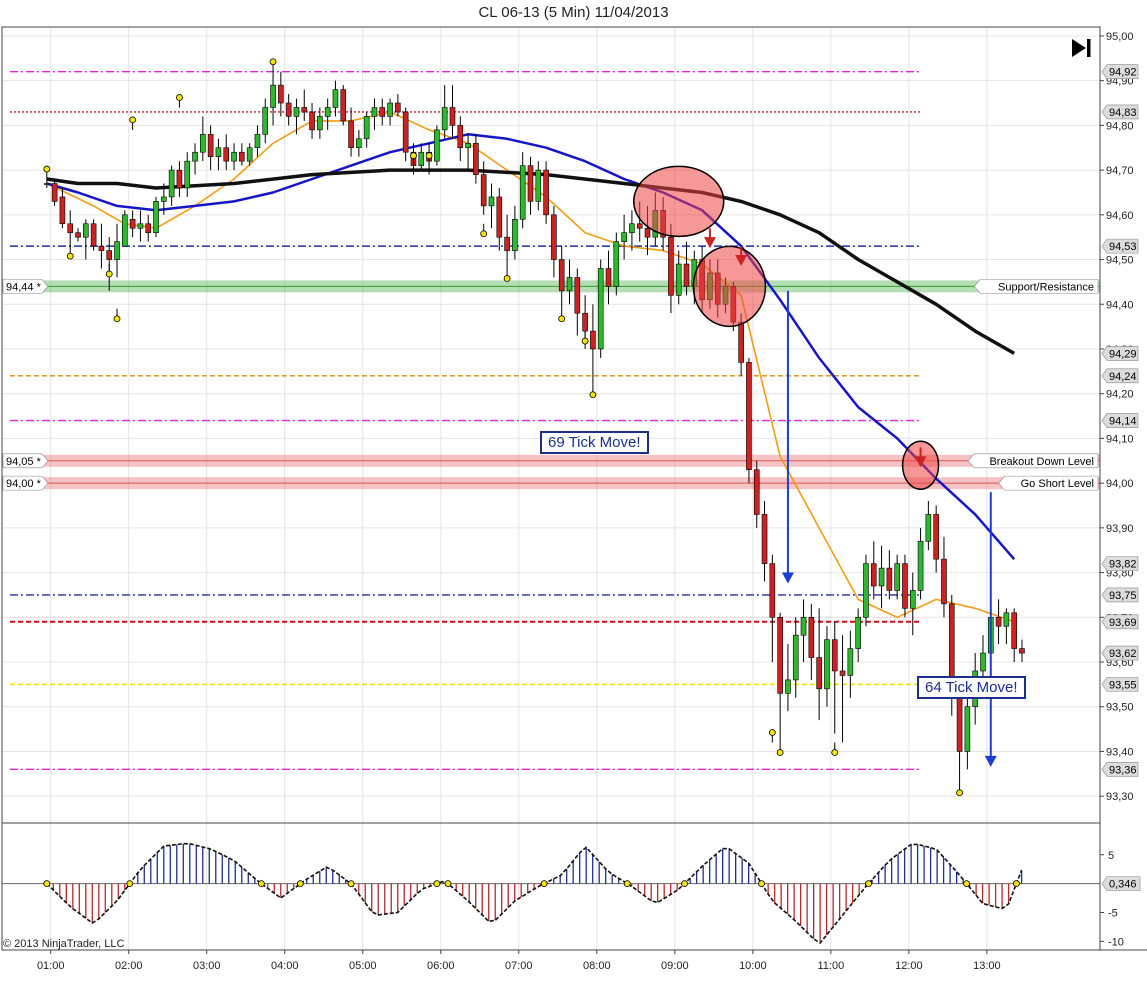  Describe the element at coordinates (1041, 462) in the screenshot. I see `level-right-label-text: Breakout Down Level` at that location.